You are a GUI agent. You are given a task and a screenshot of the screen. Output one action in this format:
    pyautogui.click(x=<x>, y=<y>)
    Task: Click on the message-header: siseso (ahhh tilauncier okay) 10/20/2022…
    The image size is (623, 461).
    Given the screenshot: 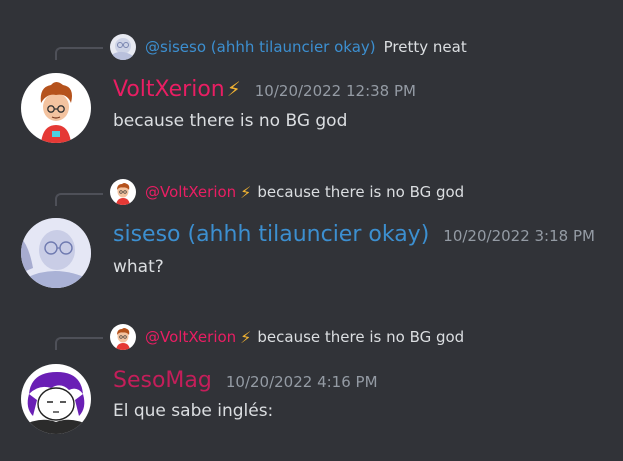 What is the action you would take?
    pyautogui.click(x=354, y=234)
    